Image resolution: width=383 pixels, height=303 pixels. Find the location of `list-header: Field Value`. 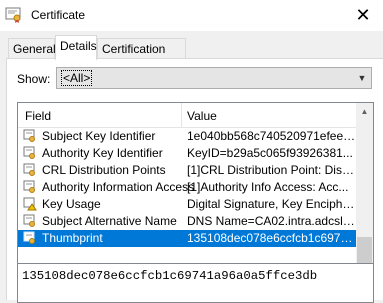

list-header: Field Value is located at coordinates (188, 115).